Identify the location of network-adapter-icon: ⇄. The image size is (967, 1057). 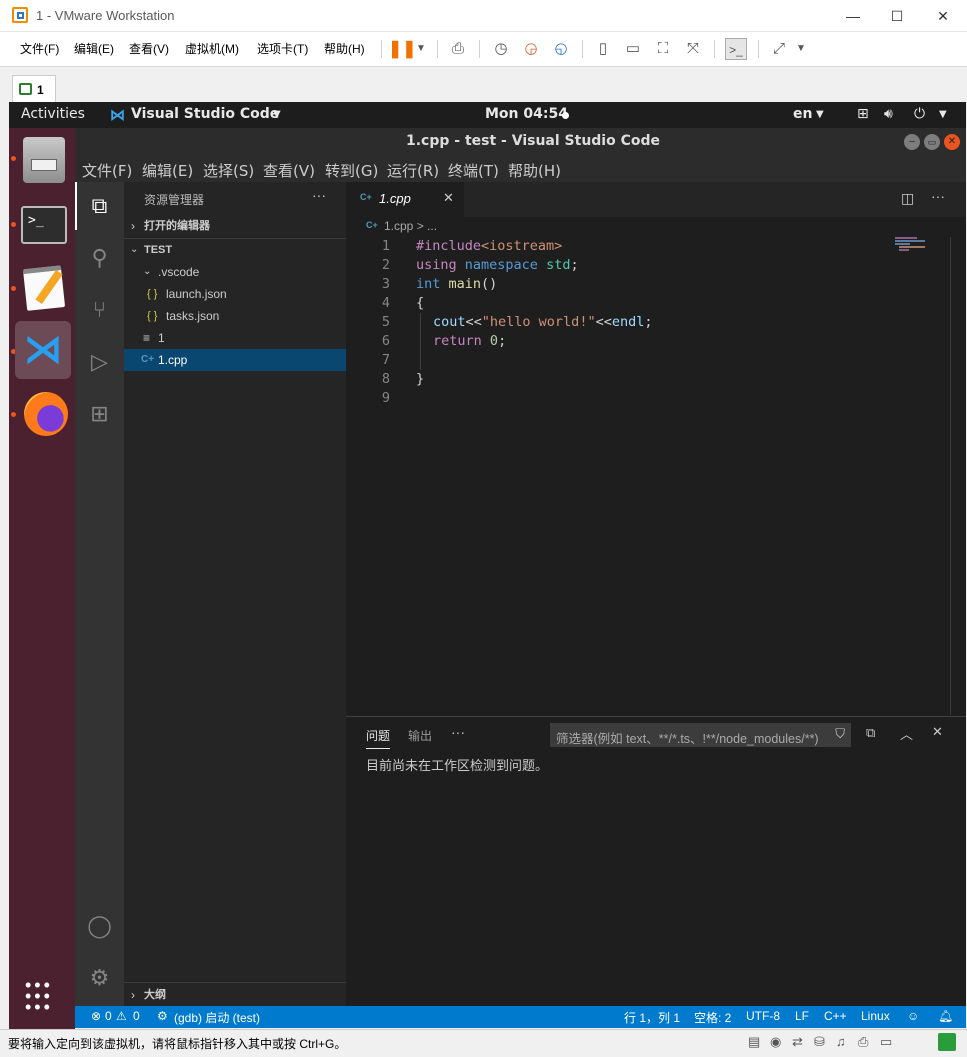
(797, 1042).